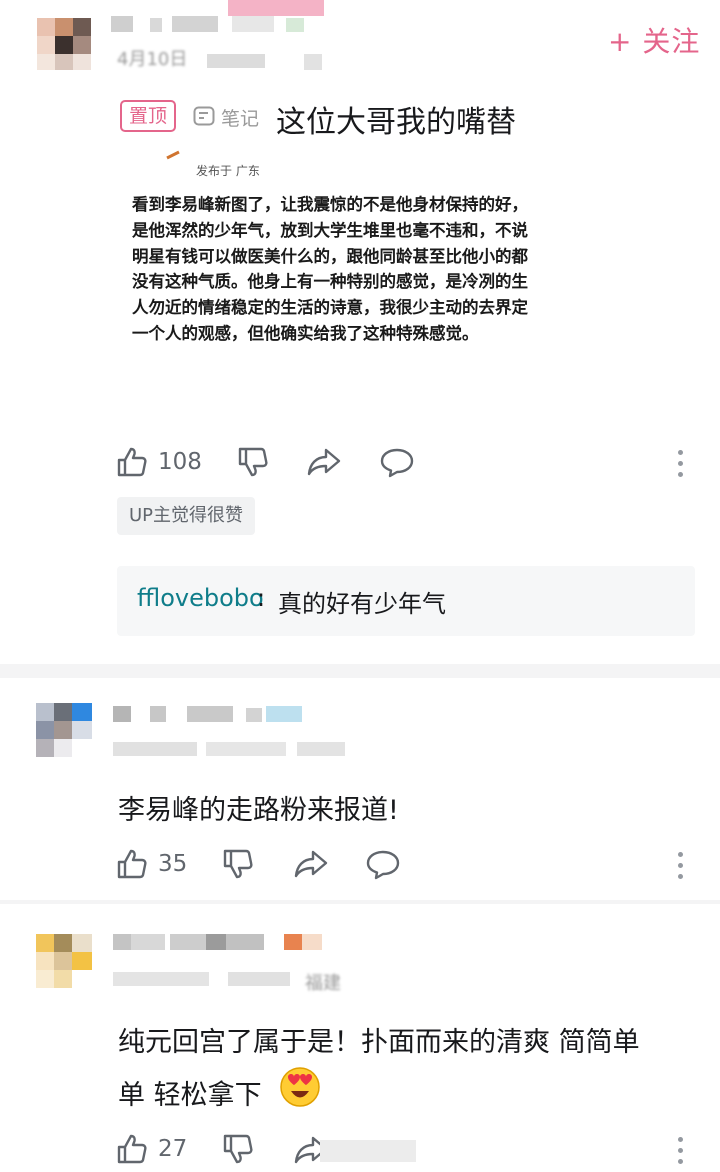  I want to click on like-count: 108, so click(180, 462).